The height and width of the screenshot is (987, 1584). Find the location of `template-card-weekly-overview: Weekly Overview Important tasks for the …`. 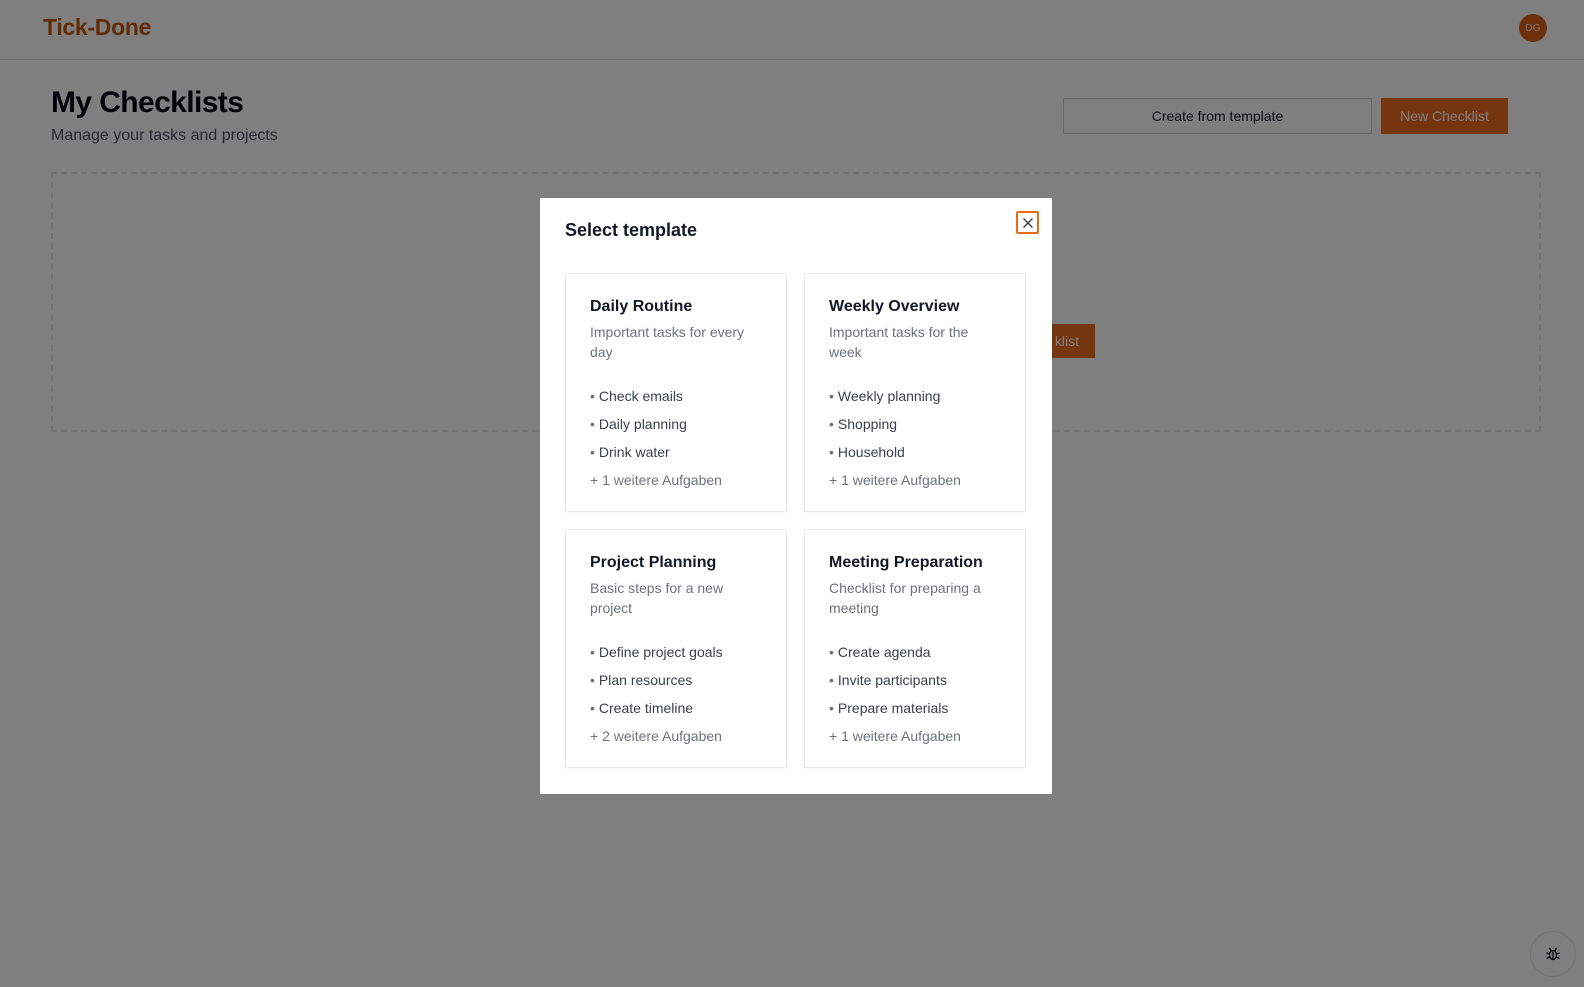

template-card-weekly-overview: Weekly Overview Important tasks for the … is located at coordinates (915, 392).